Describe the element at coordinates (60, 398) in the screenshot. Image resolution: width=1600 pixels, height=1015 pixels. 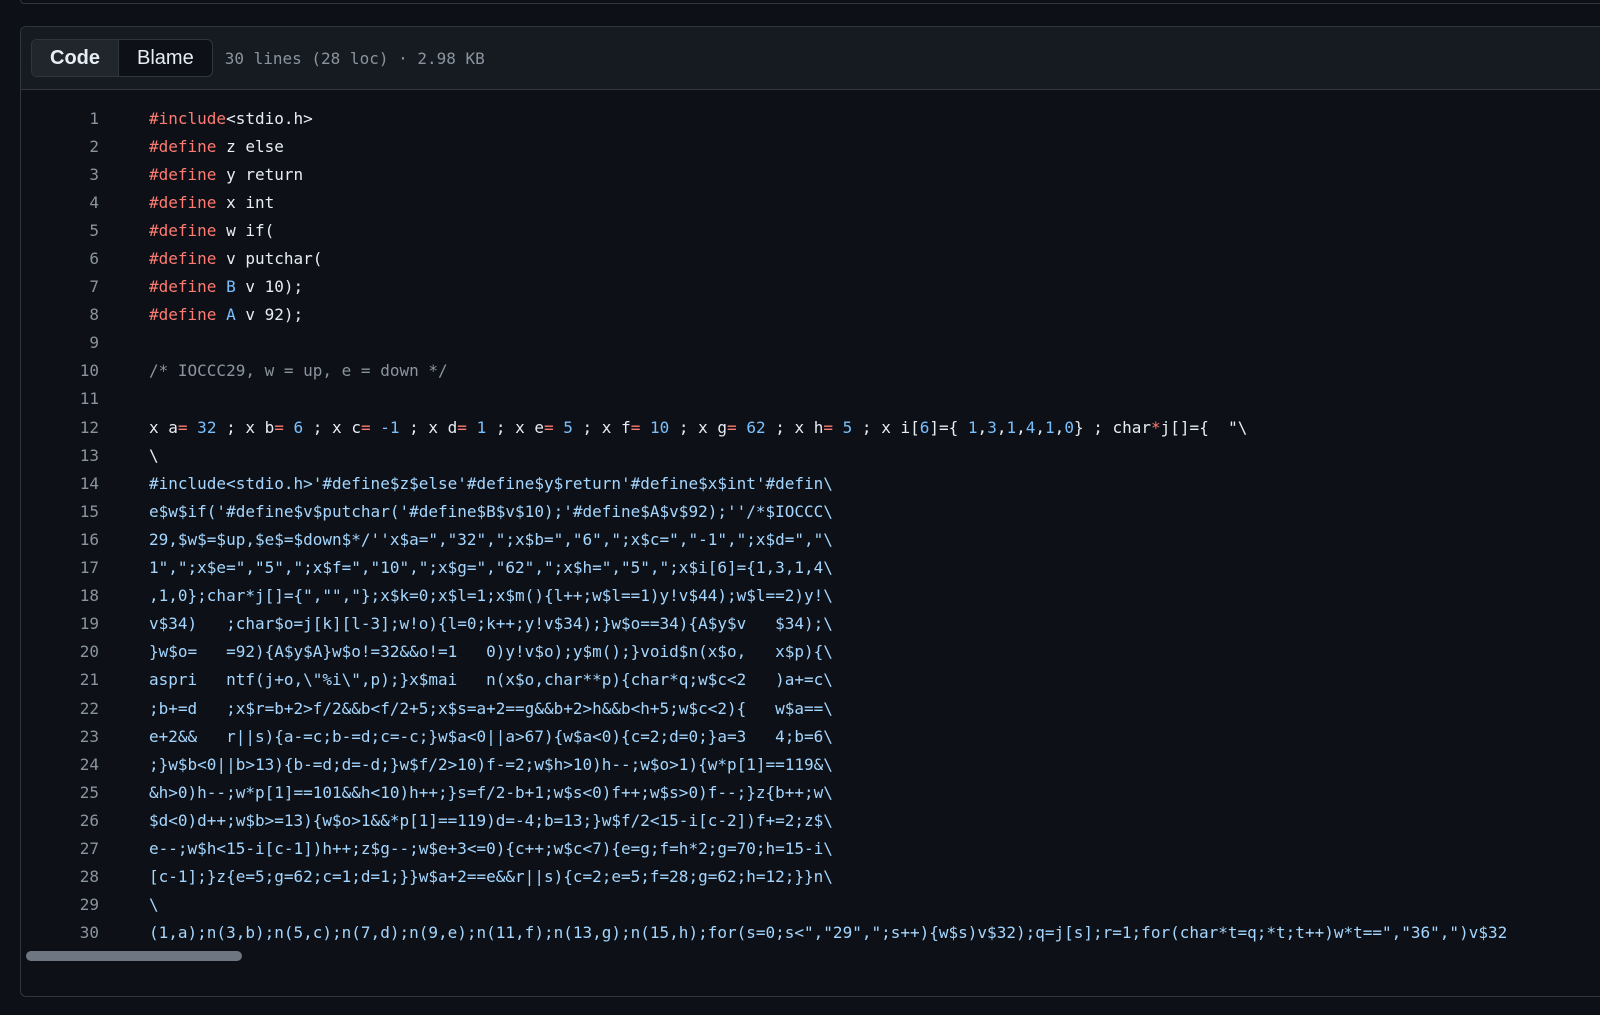
I see `line-number: 11` at that location.